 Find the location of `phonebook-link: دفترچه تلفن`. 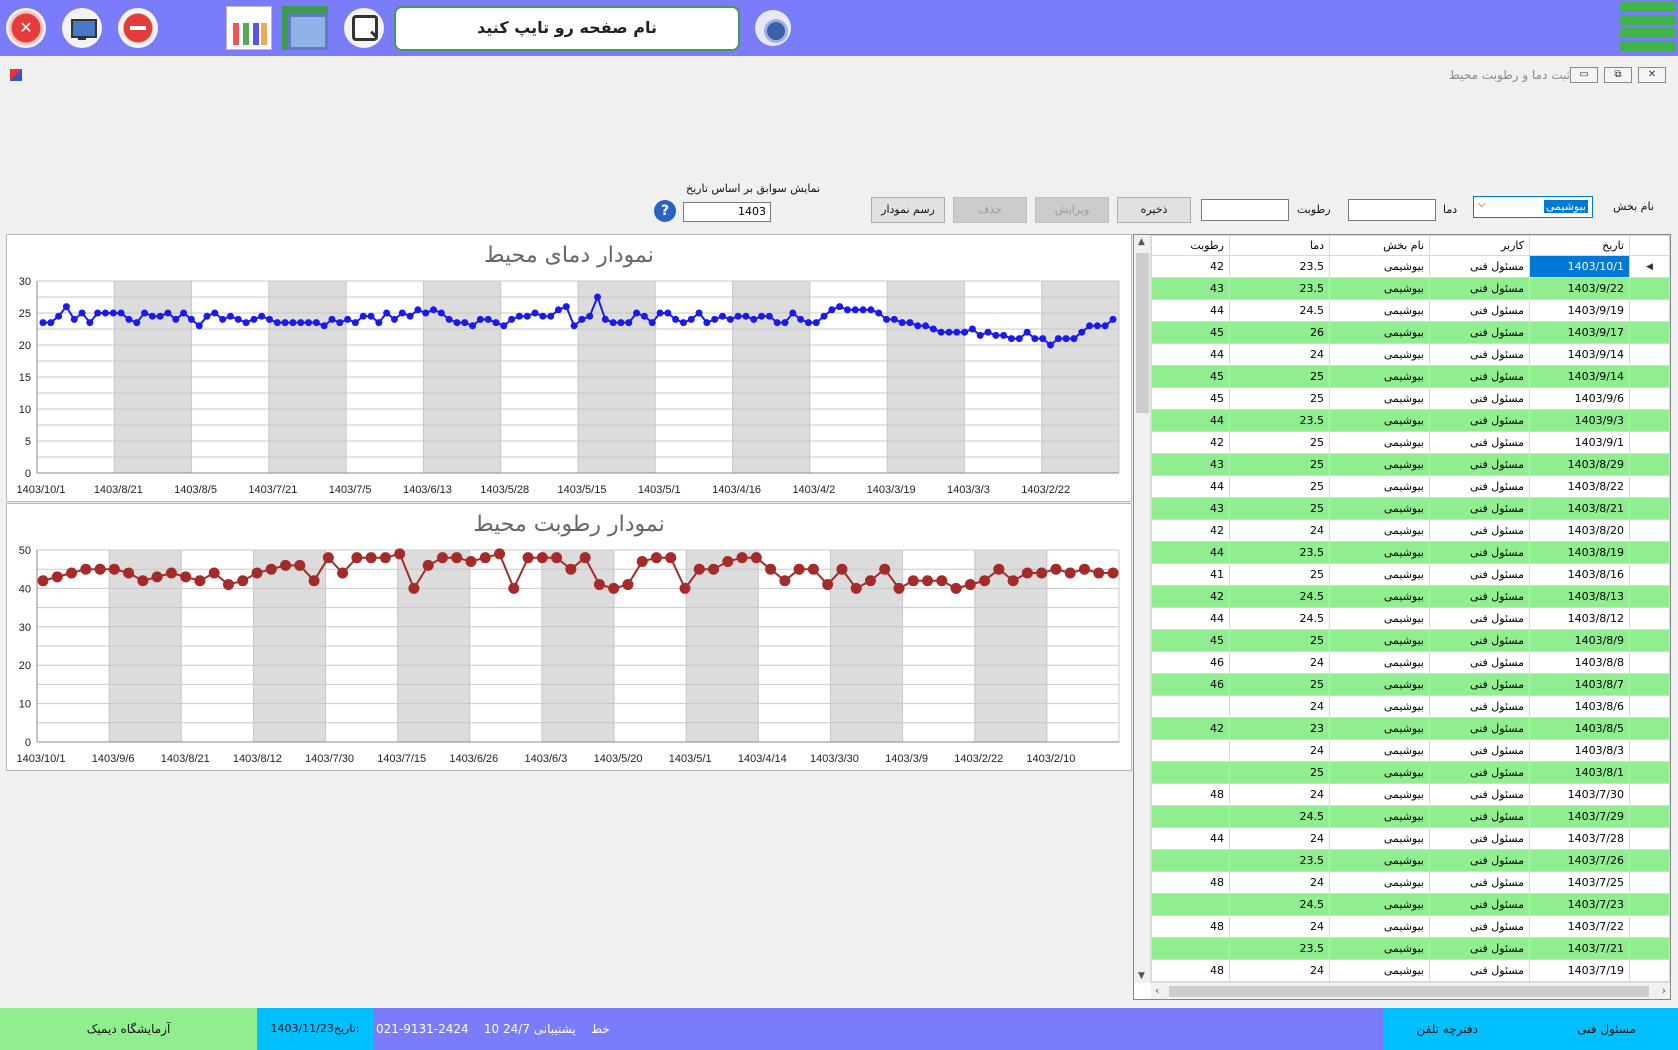

phonebook-link: دفترچه تلفن is located at coordinates (1445, 1029).